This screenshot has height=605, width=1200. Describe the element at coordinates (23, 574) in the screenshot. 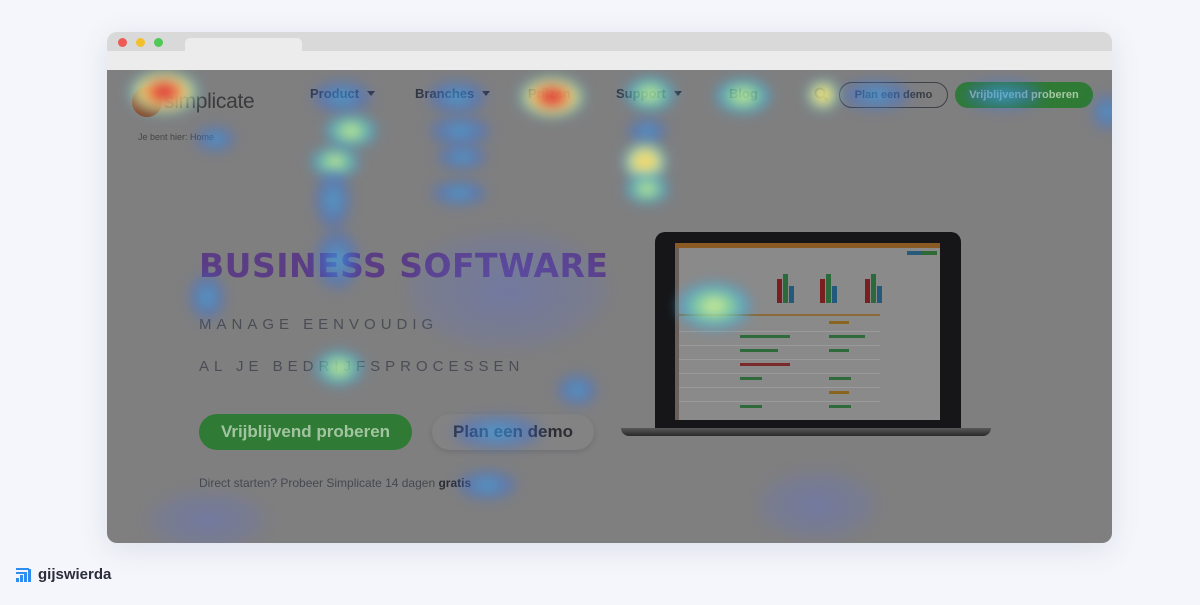

I see `brand-logo-icon` at that location.